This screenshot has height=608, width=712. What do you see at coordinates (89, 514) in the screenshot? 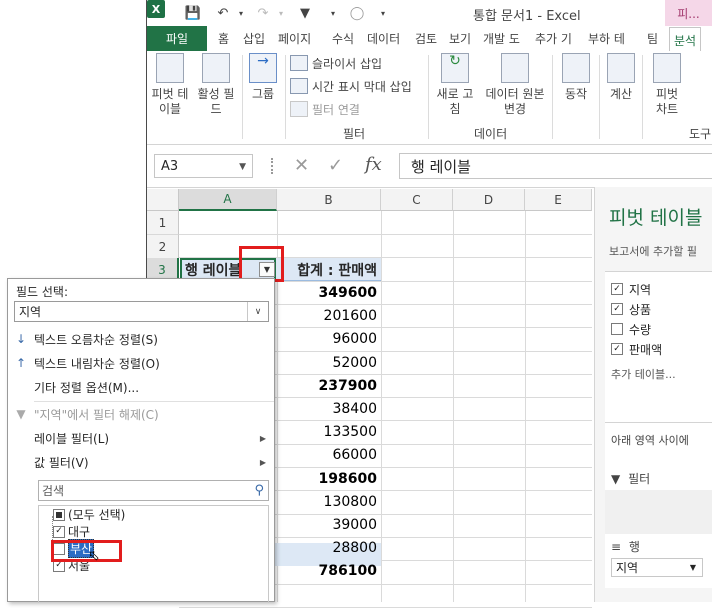
I see `list-item-select-all: (모두 선택)` at bounding box center [89, 514].